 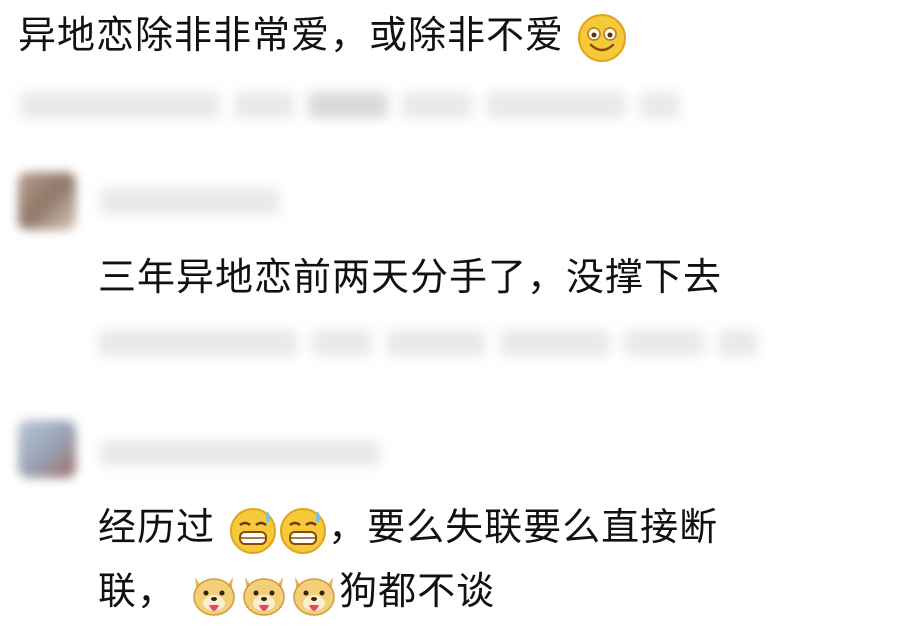 I want to click on post-text-line: 异地恋除非非常爱，或除非不爱, so click(x=322, y=37).